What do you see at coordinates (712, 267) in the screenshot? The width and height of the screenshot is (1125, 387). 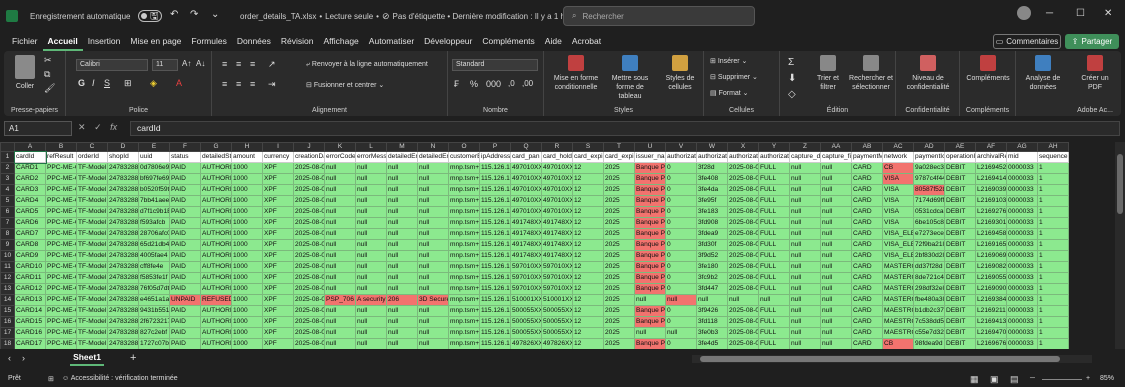 I see `cell: 3fe180` at bounding box center [712, 267].